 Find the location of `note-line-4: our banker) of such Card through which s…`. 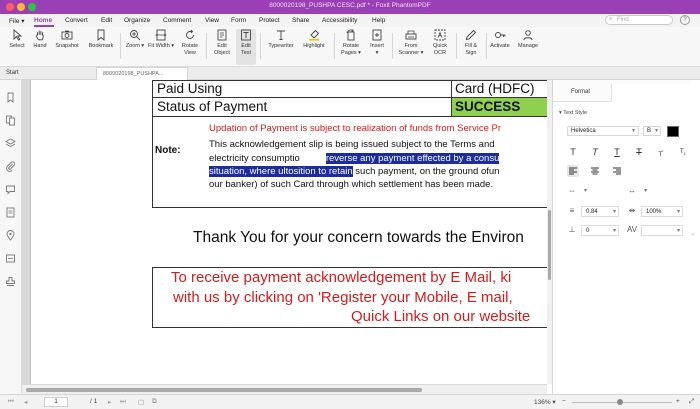

note-line-4: our banker) of such Card through which s… is located at coordinates (351, 184).